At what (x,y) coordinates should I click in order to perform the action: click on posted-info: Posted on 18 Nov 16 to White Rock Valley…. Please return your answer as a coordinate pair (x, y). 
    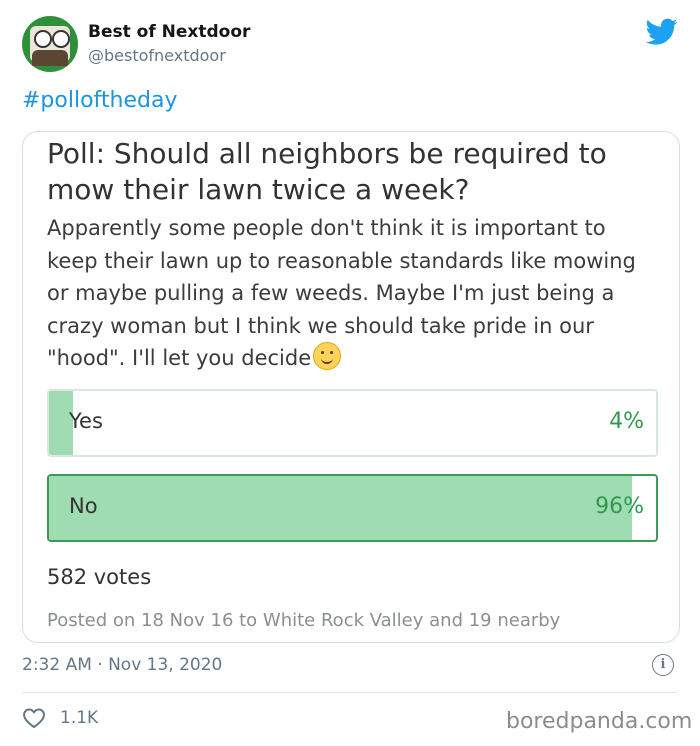
    Looking at the image, I should click on (304, 620).